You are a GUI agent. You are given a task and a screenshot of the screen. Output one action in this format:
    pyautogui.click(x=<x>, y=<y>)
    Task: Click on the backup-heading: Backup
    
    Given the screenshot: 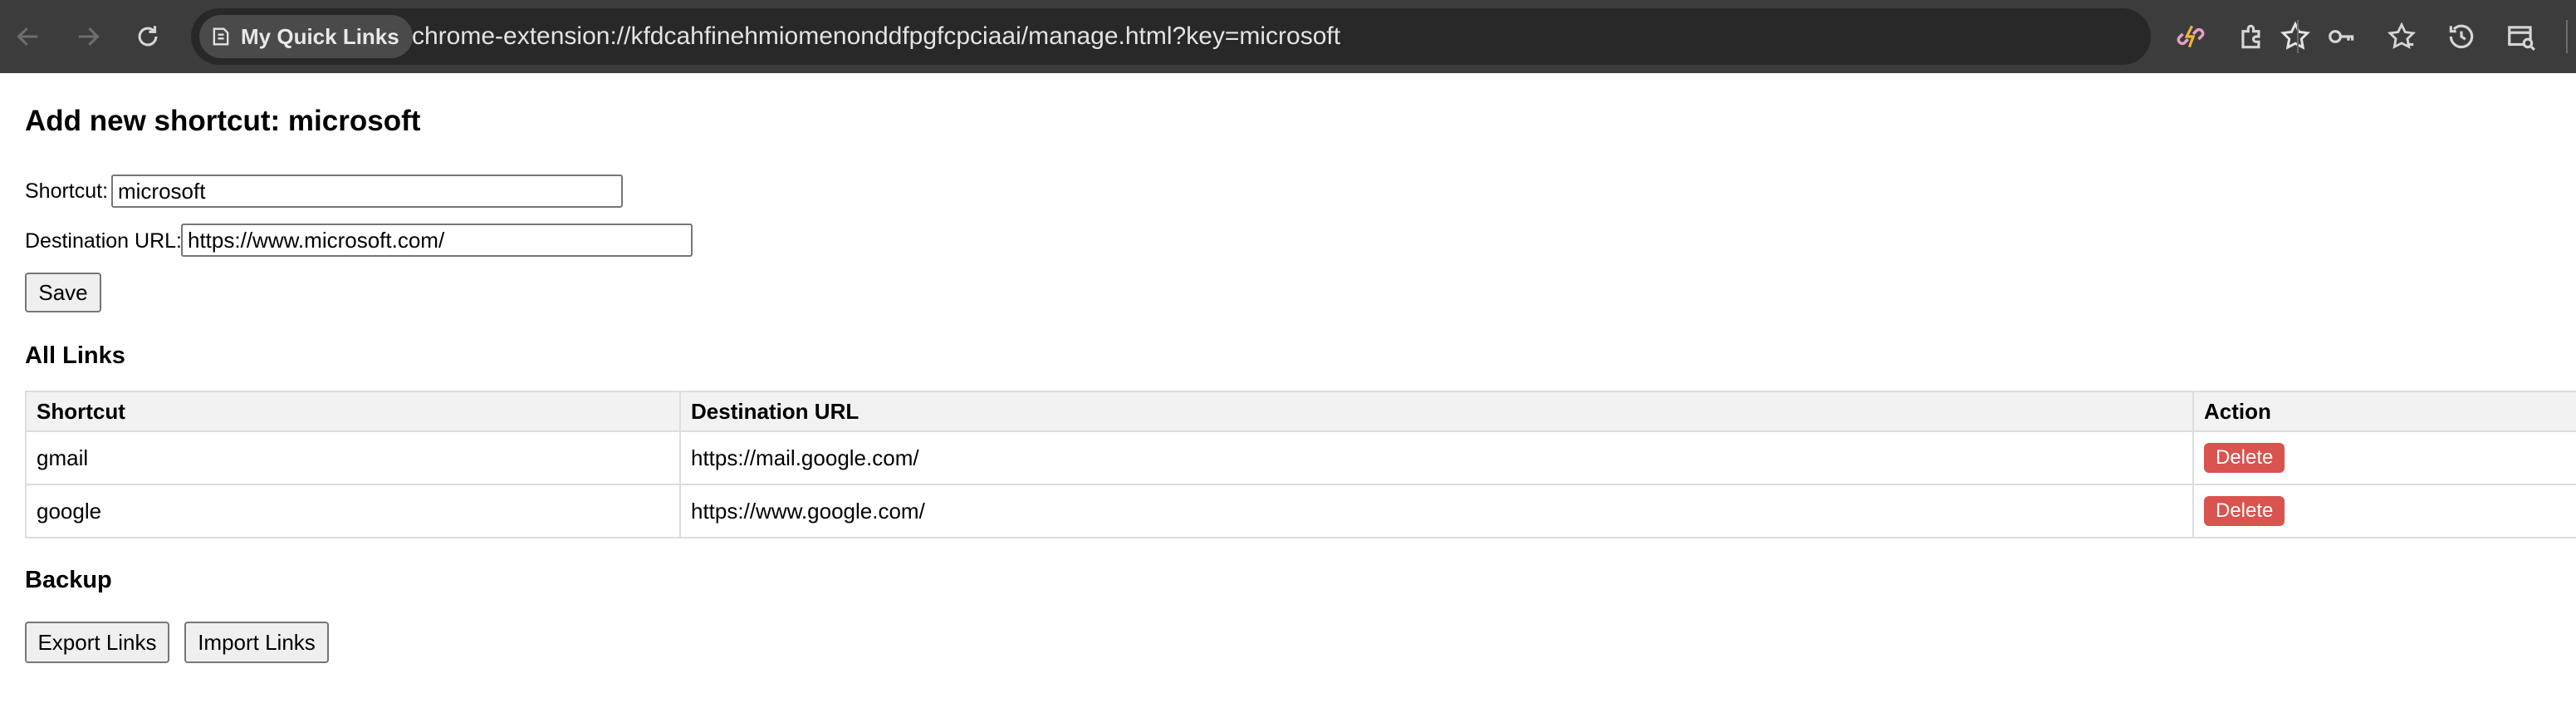 What is the action you would take?
    pyautogui.click(x=68, y=580)
    